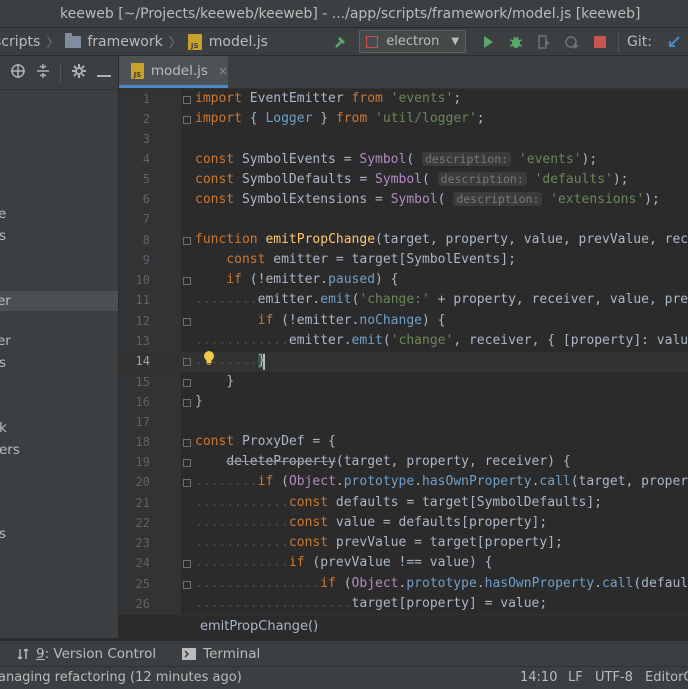  I want to click on code-line: const ProxyDef = {, so click(265, 441).